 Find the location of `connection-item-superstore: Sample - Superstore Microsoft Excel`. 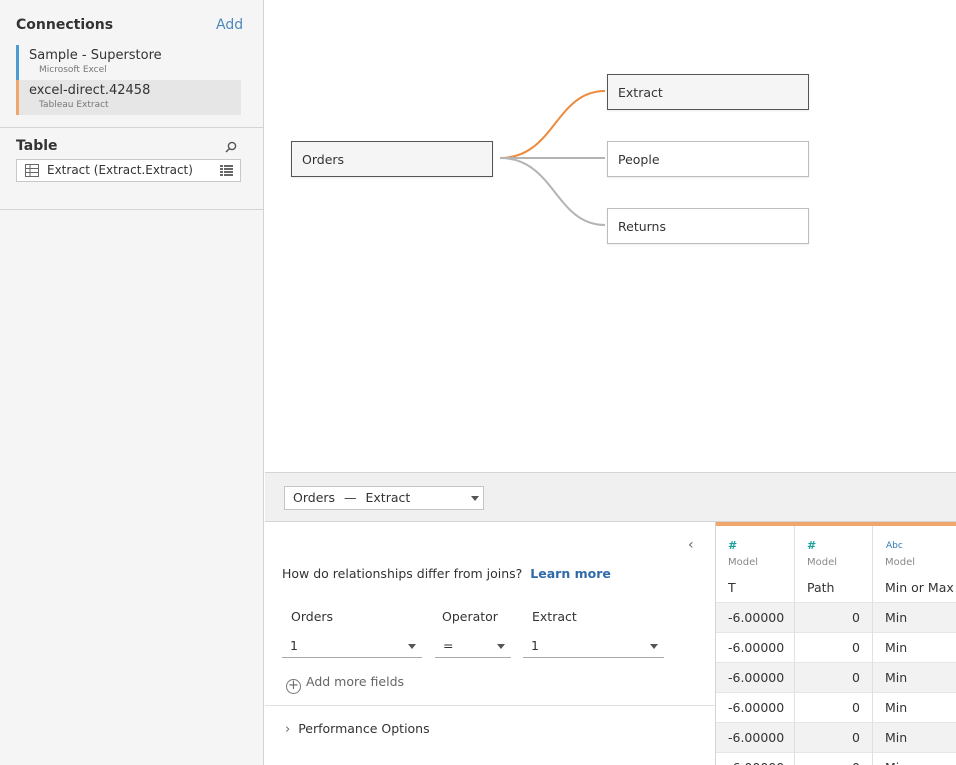

connection-item-superstore: Sample - Superstore Microsoft Excel is located at coordinates (128, 62).